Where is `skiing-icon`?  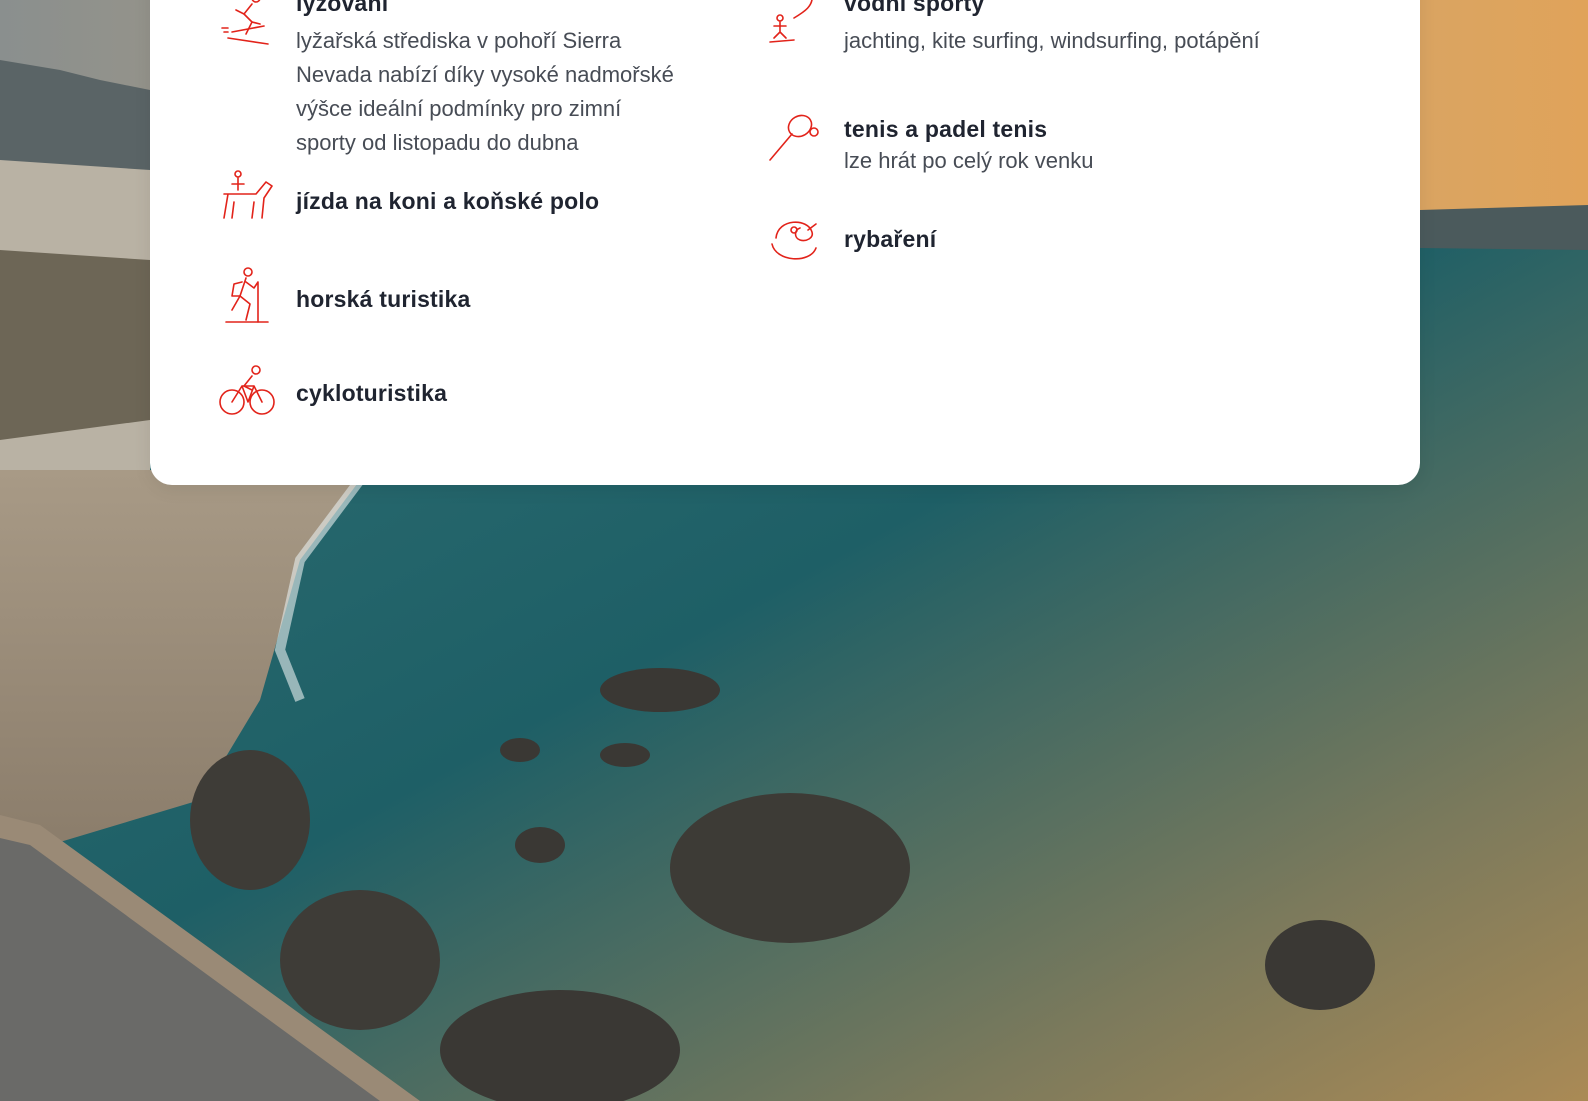
skiing-icon is located at coordinates (247, 25).